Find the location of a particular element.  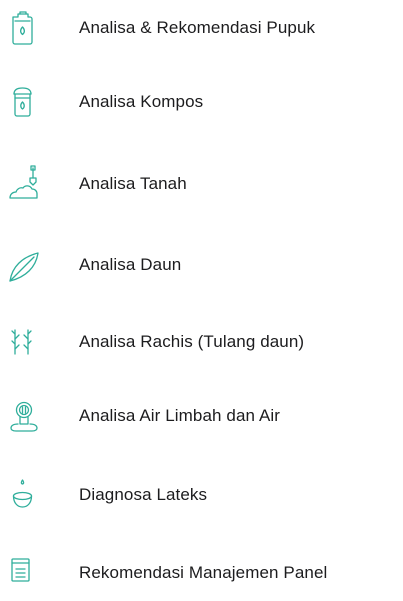

panel-document-icon is located at coordinates (26, 573).